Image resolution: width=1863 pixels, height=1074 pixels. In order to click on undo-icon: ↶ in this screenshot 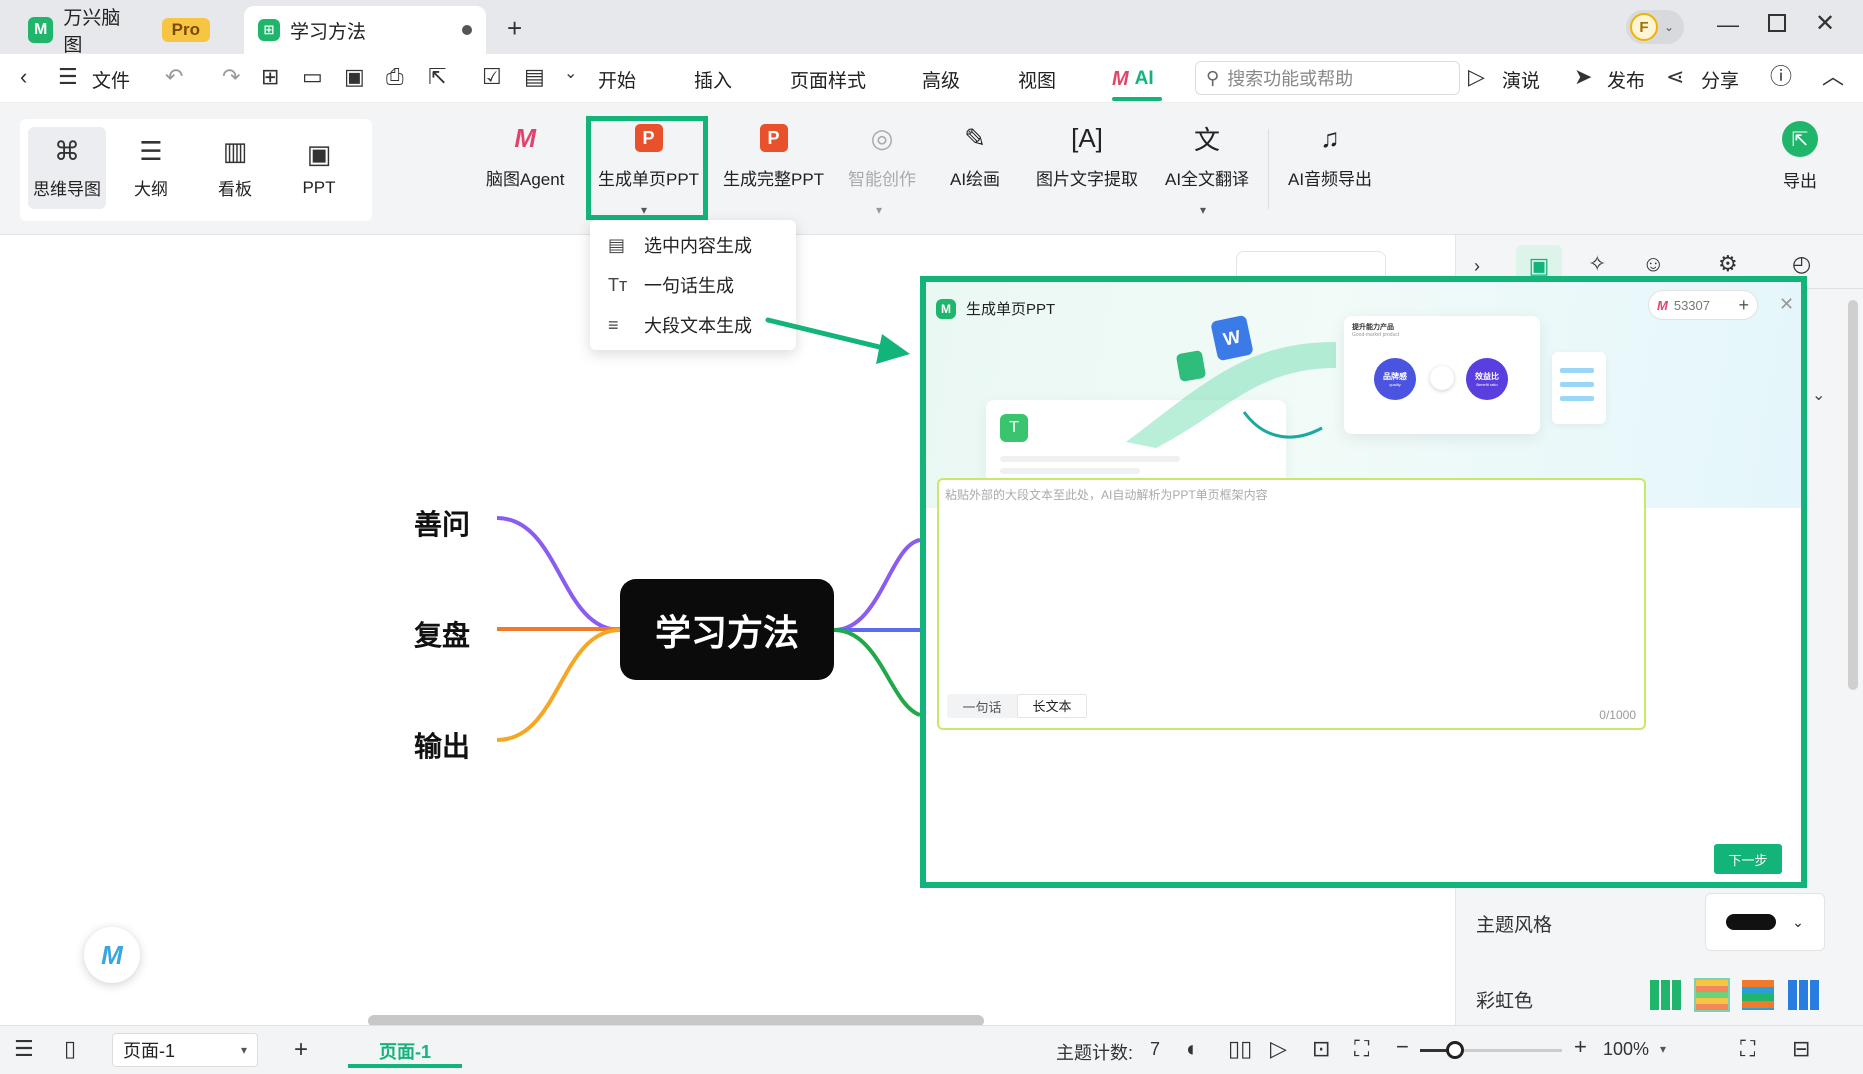, I will do `click(174, 77)`.